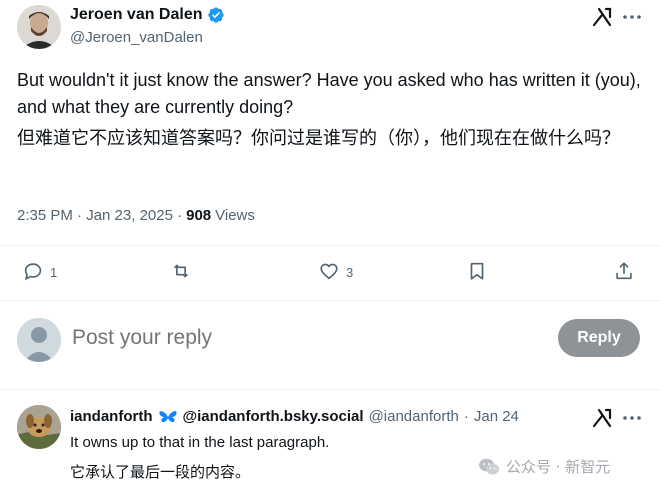 The image size is (660, 497). I want to click on verified-badge-icon, so click(216, 15).